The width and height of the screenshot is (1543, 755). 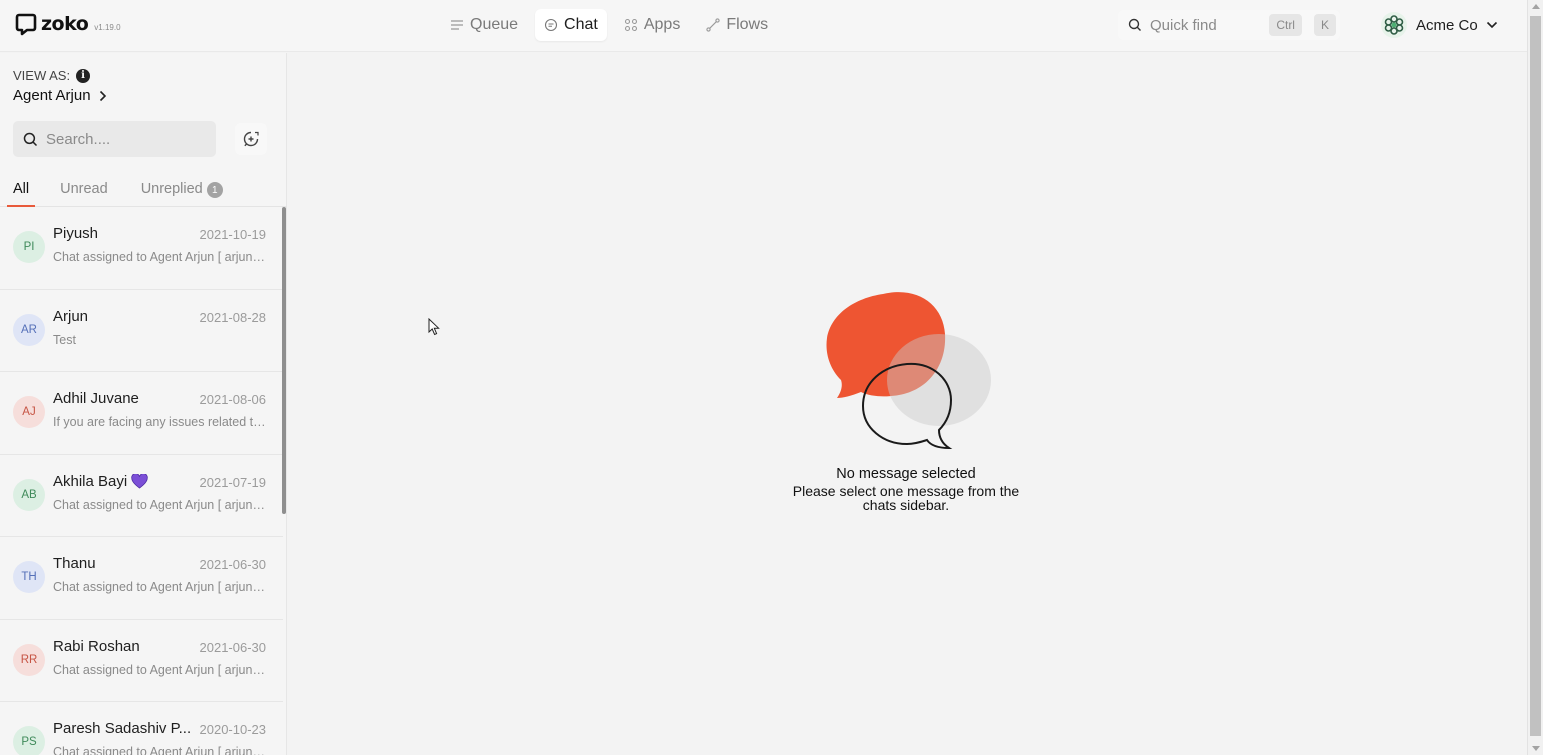 I want to click on nav-queue: Queue, so click(x=484, y=25).